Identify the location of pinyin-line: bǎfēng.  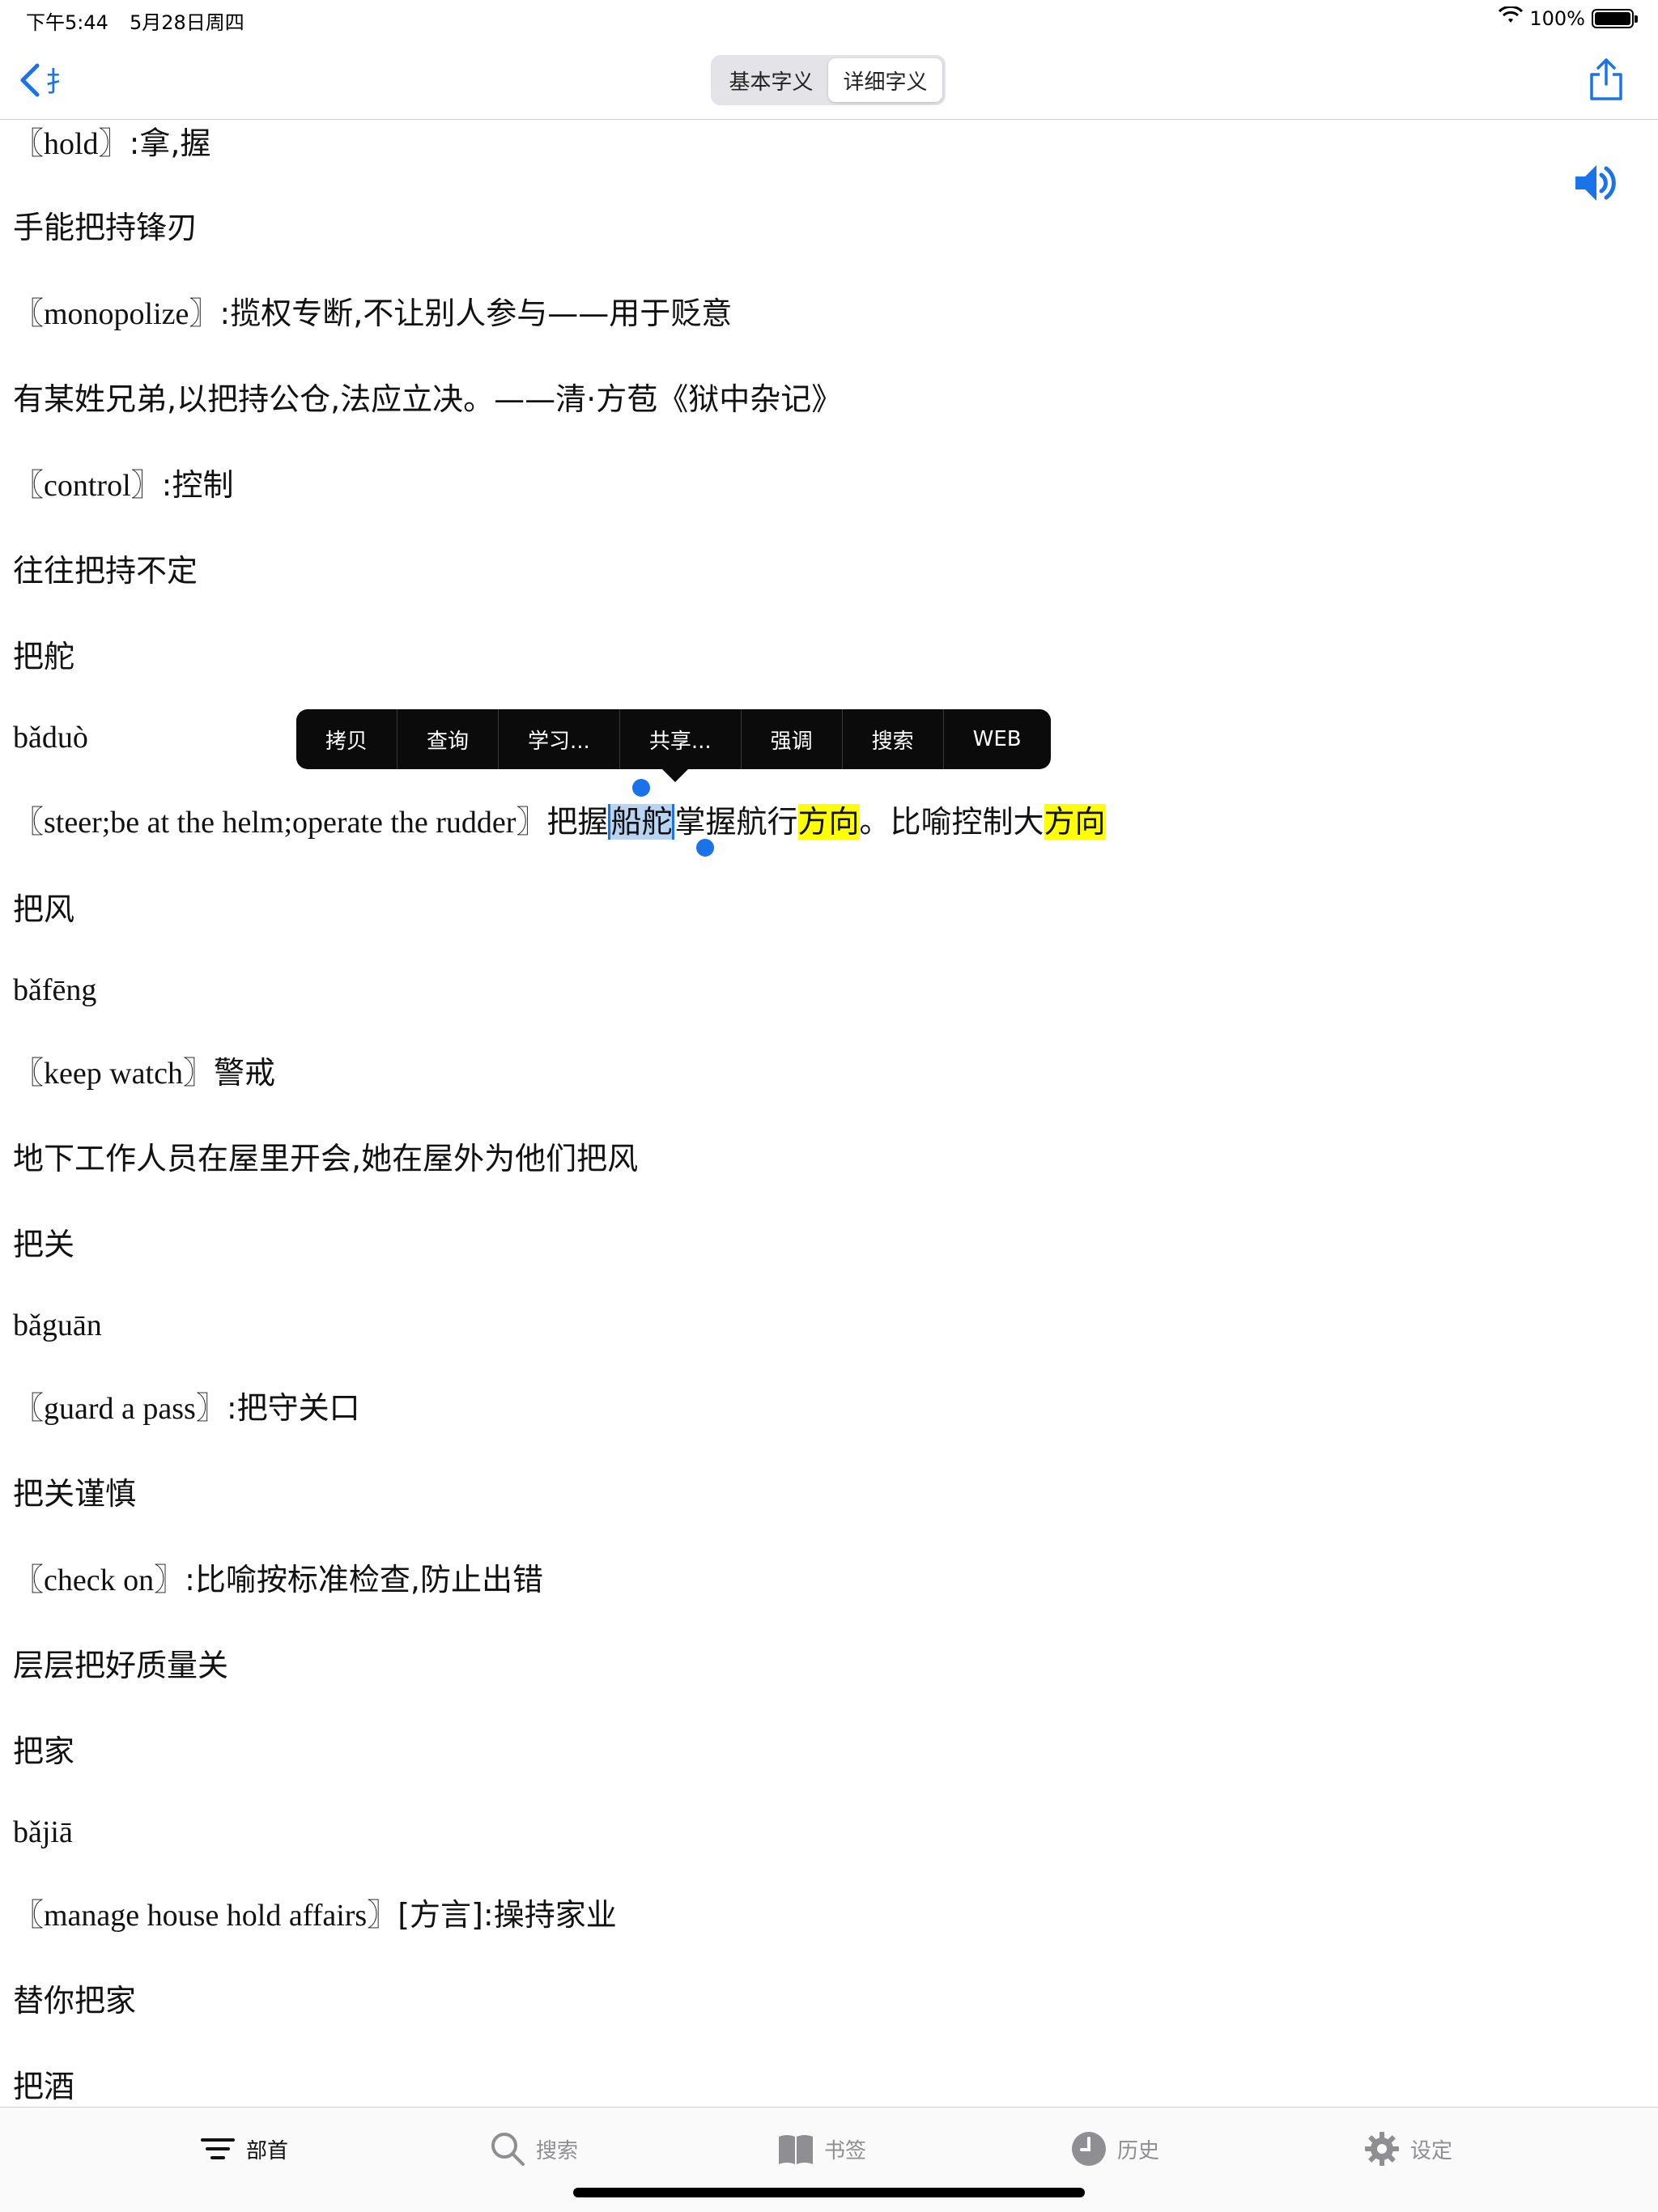
(55, 990).